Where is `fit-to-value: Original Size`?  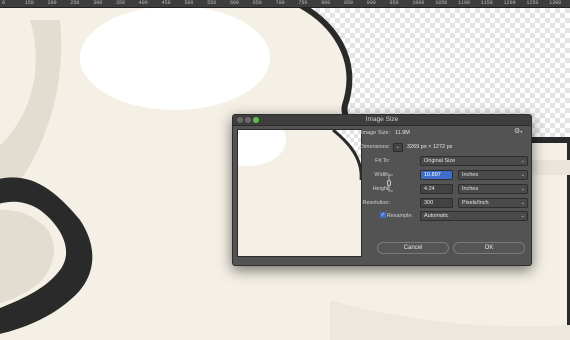 fit-to-value: Original Size is located at coordinates (440, 161).